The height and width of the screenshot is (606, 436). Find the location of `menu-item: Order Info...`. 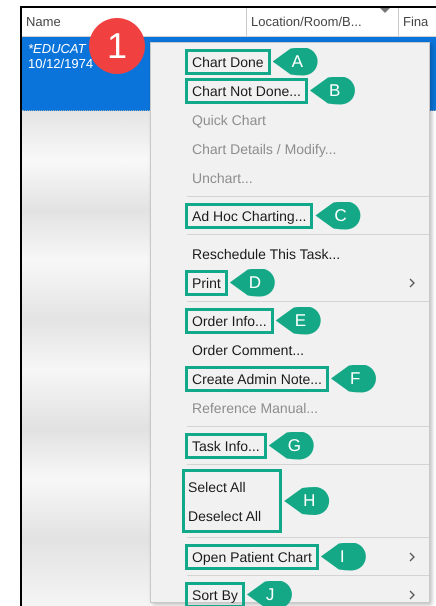

menu-item: Order Info... is located at coordinates (229, 321).